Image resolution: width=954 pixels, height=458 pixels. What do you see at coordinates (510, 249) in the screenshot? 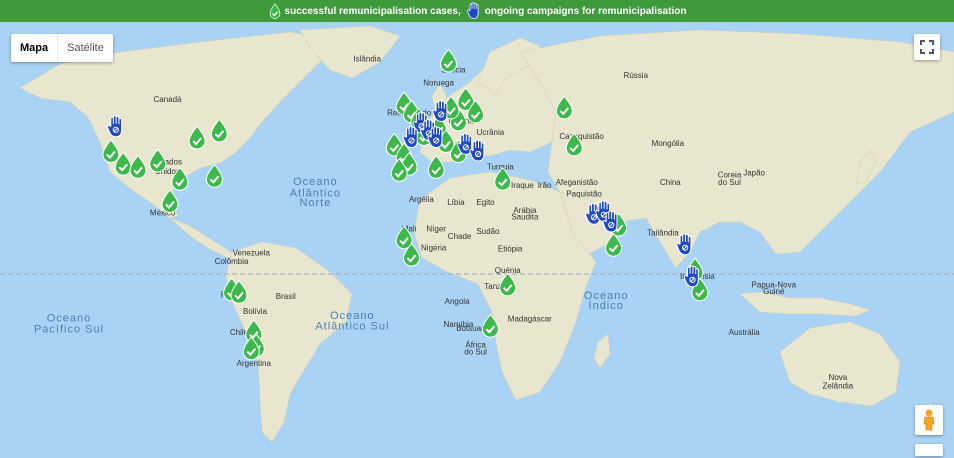
I see `country-label: Etiópia` at bounding box center [510, 249].